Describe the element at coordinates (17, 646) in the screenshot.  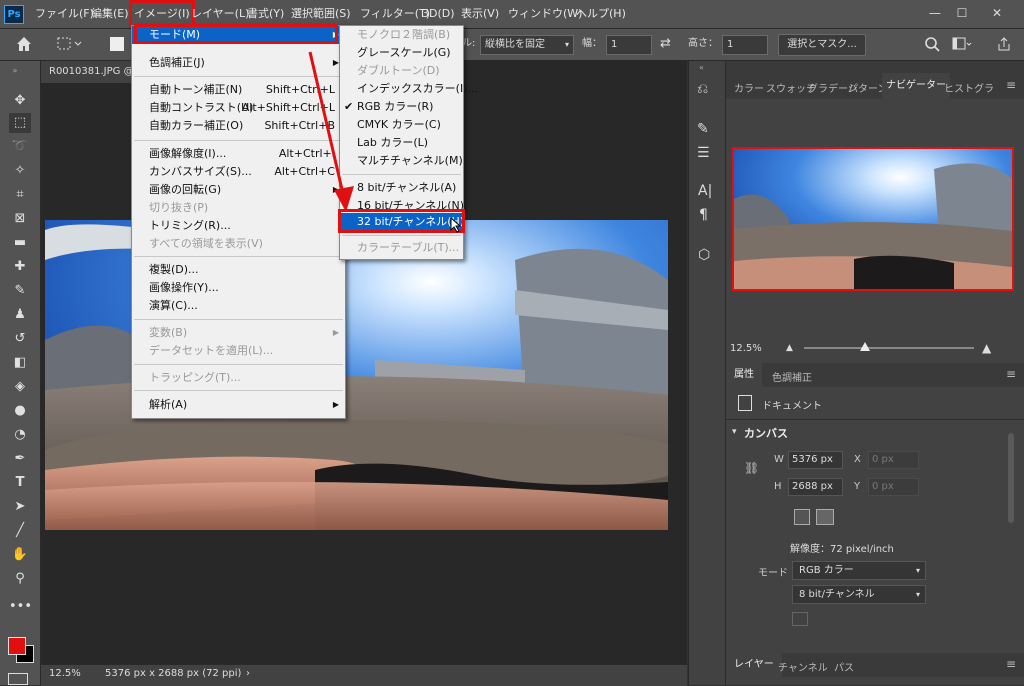
I see `foreground-color-swatch` at that location.